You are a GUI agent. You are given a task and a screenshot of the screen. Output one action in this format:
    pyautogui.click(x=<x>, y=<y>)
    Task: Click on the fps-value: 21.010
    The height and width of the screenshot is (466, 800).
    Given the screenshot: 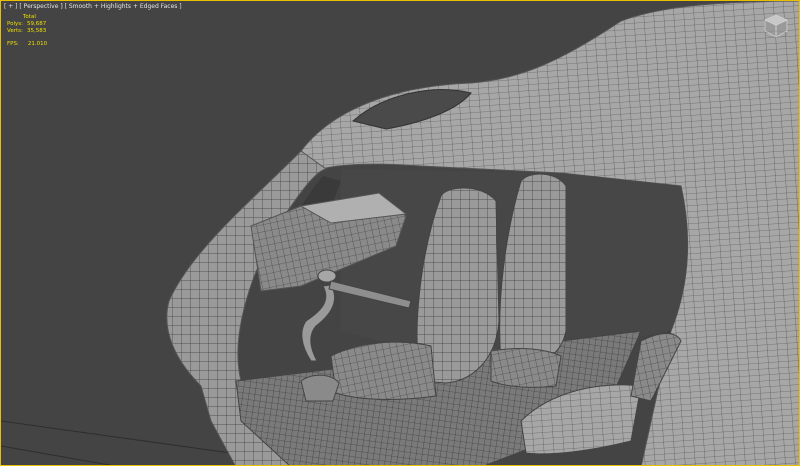 What is the action you would take?
    pyautogui.click(x=37, y=44)
    